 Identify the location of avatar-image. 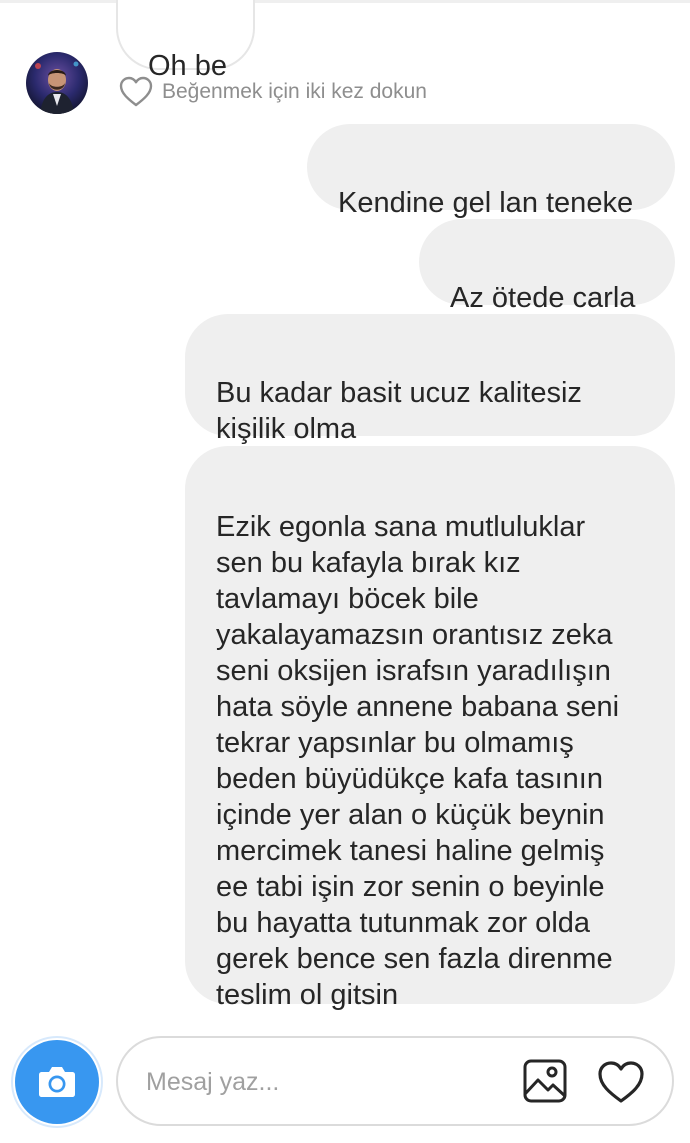
(57, 83).